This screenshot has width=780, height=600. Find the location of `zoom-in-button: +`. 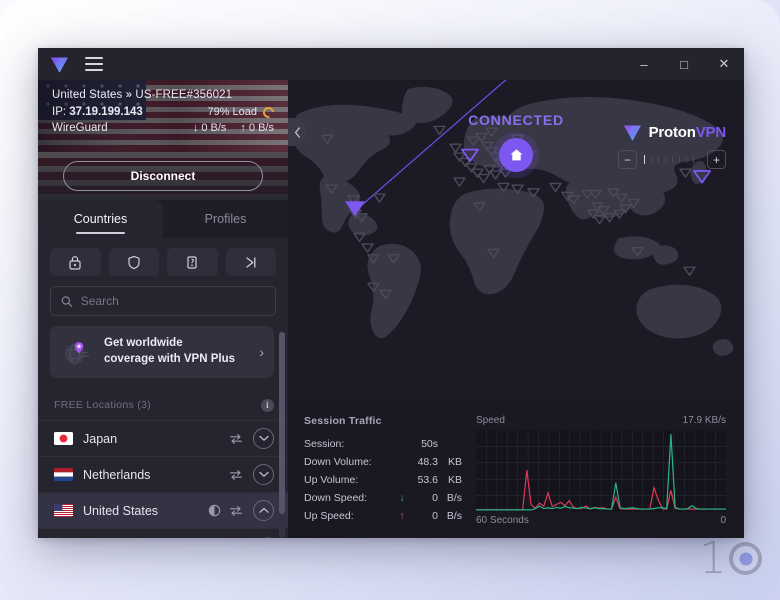

zoom-in-button: + is located at coordinates (716, 159).